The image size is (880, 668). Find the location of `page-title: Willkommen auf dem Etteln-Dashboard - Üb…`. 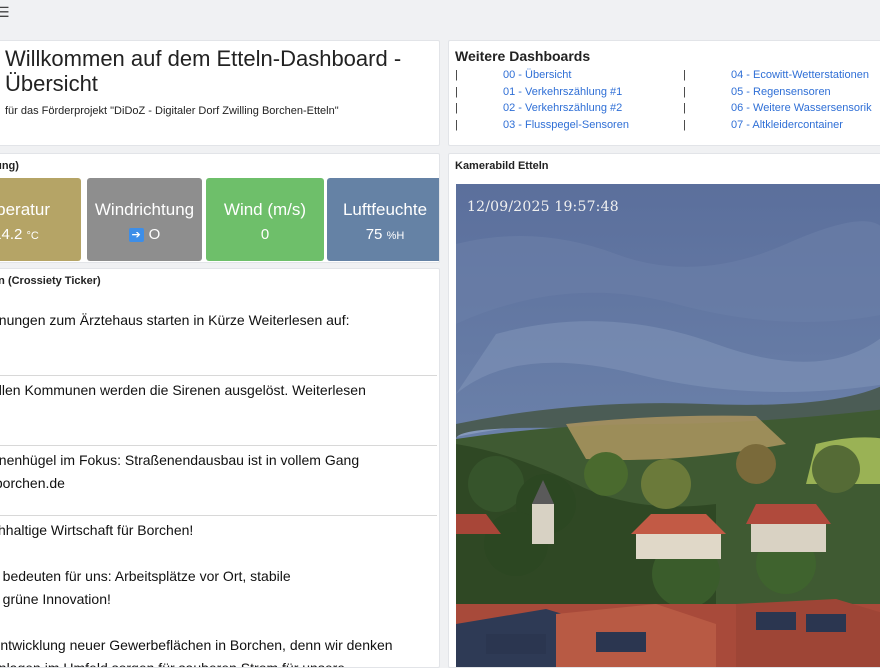

page-title: Willkommen auf dem Etteln-Dashboard - Üb… is located at coordinates (203, 71).